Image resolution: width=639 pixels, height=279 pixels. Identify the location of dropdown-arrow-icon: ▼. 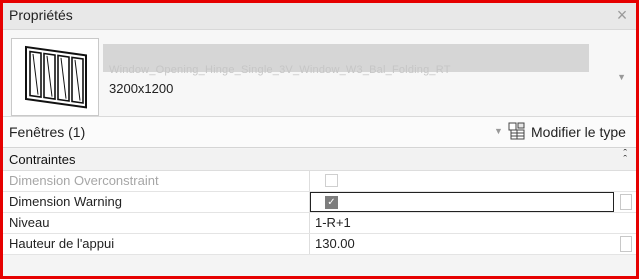
(621, 77).